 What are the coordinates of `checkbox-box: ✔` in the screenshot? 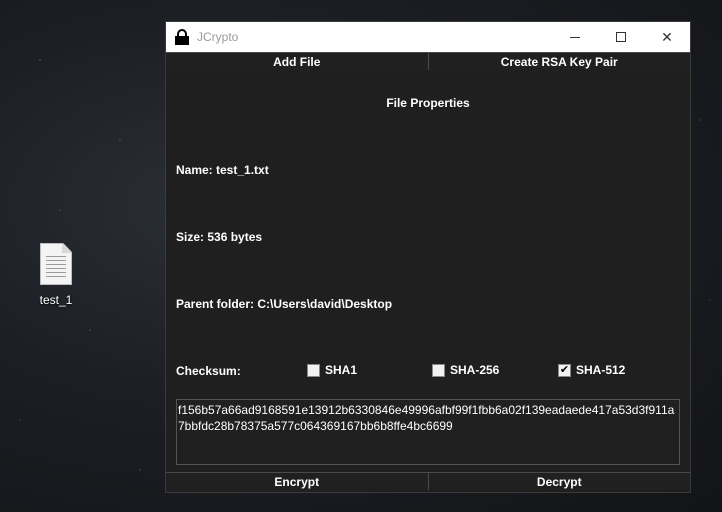 It's located at (564, 370).